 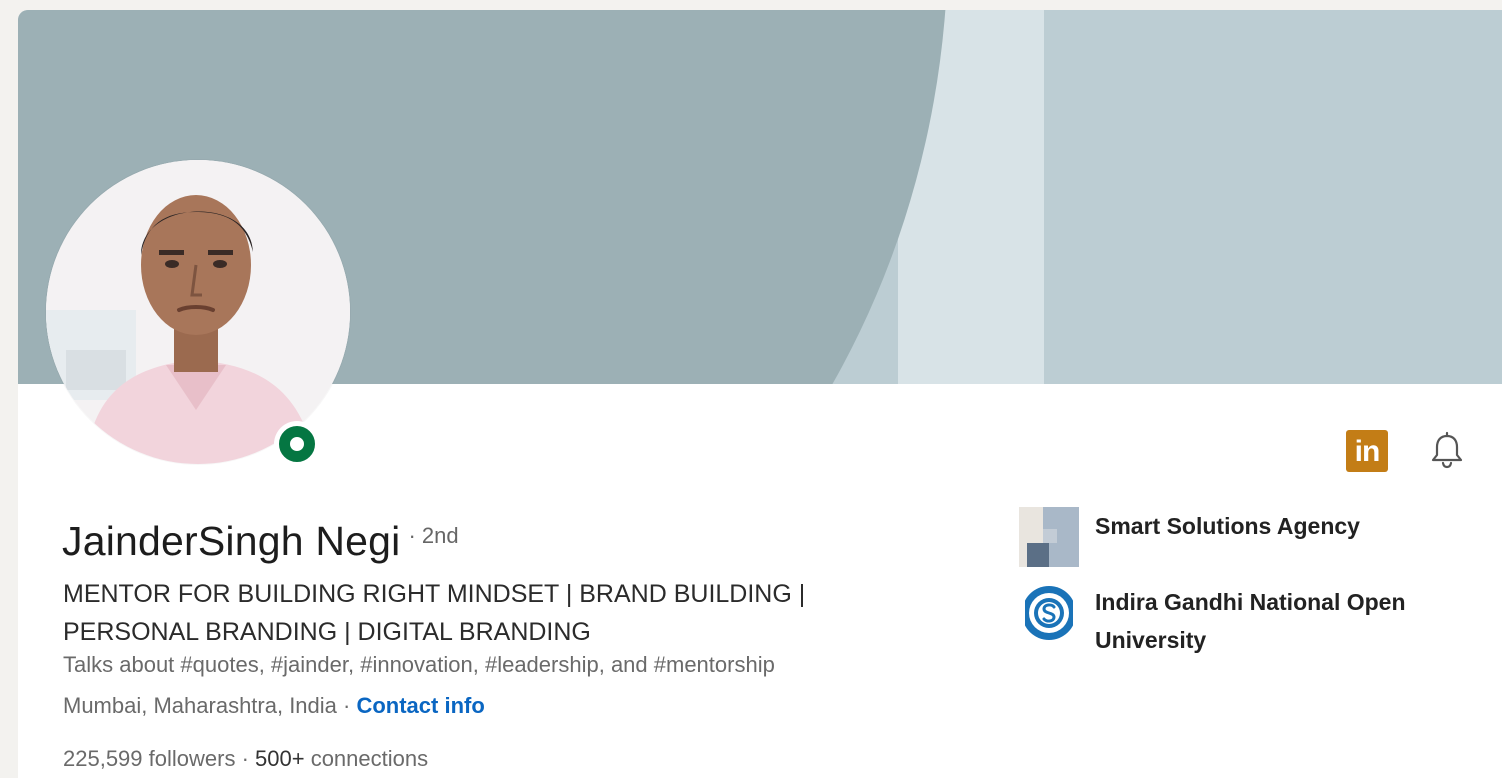 What do you see at coordinates (103, 758) in the screenshot?
I see `followers-count: 225,599` at bounding box center [103, 758].